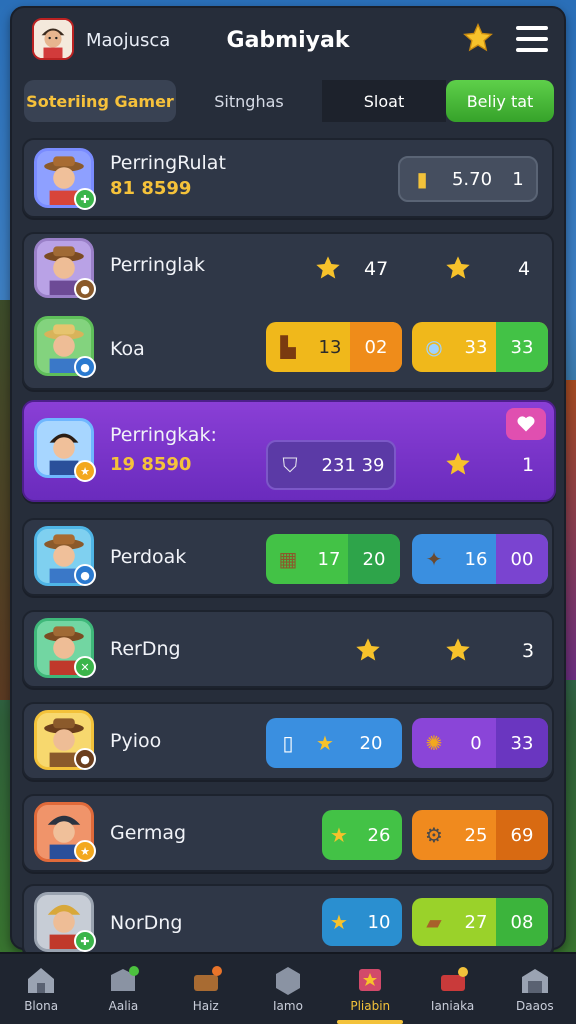 Image resolution: width=576 pixels, height=1024 pixels. I want to click on nav-item-daaos: Daaos, so click(535, 989).